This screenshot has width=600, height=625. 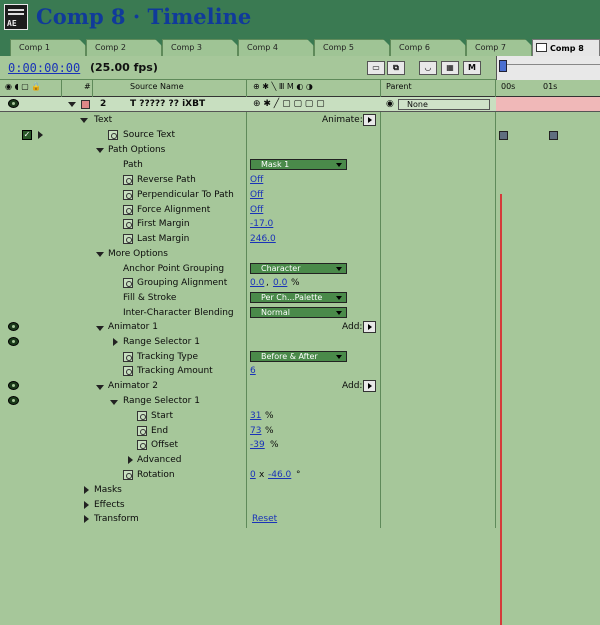 What do you see at coordinates (376, 68) in the screenshot?
I see `comp-flowchart-button: ▭` at bounding box center [376, 68].